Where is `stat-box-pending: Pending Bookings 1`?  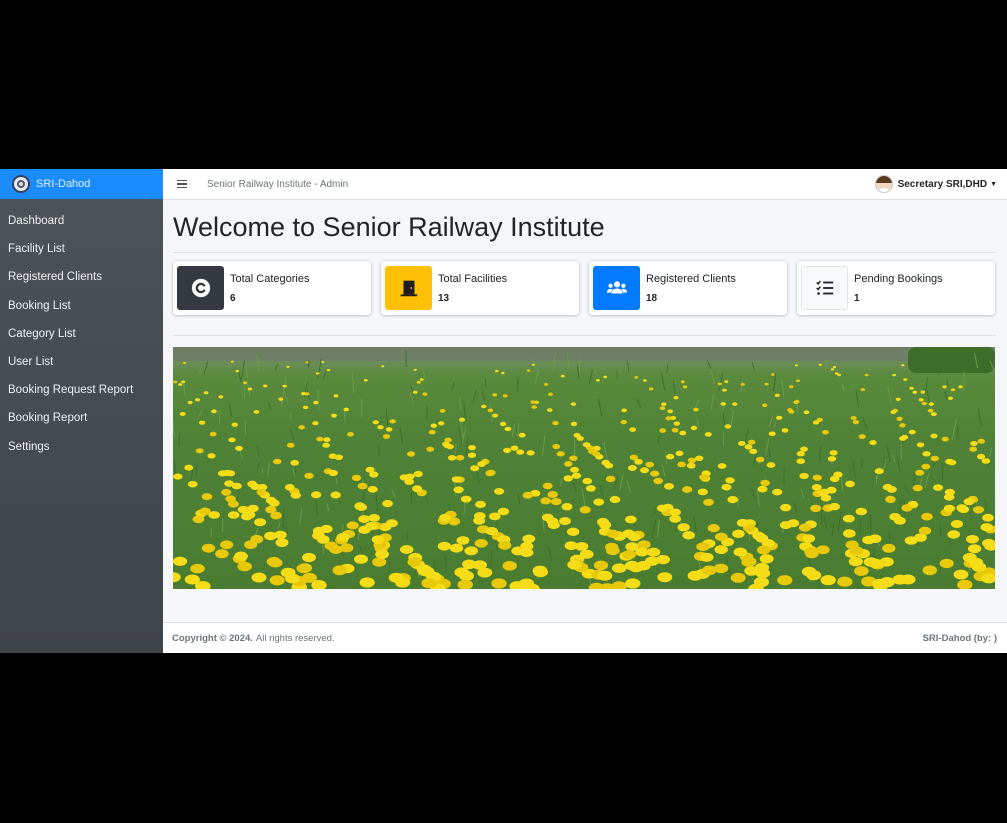 stat-box-pending: Pending Bookings 1 is located at coordinates (896, 288).